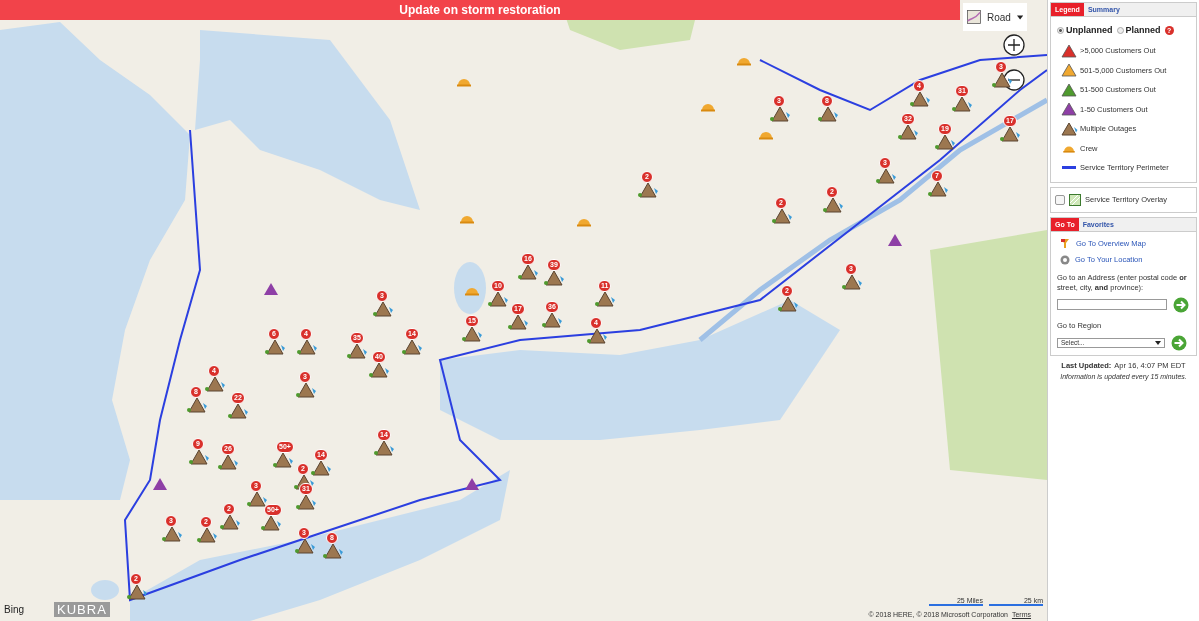  What do you see at coordinates (1065, 259) in the screenshot?
I see `location-icon` at bounding box center [1065, 259].